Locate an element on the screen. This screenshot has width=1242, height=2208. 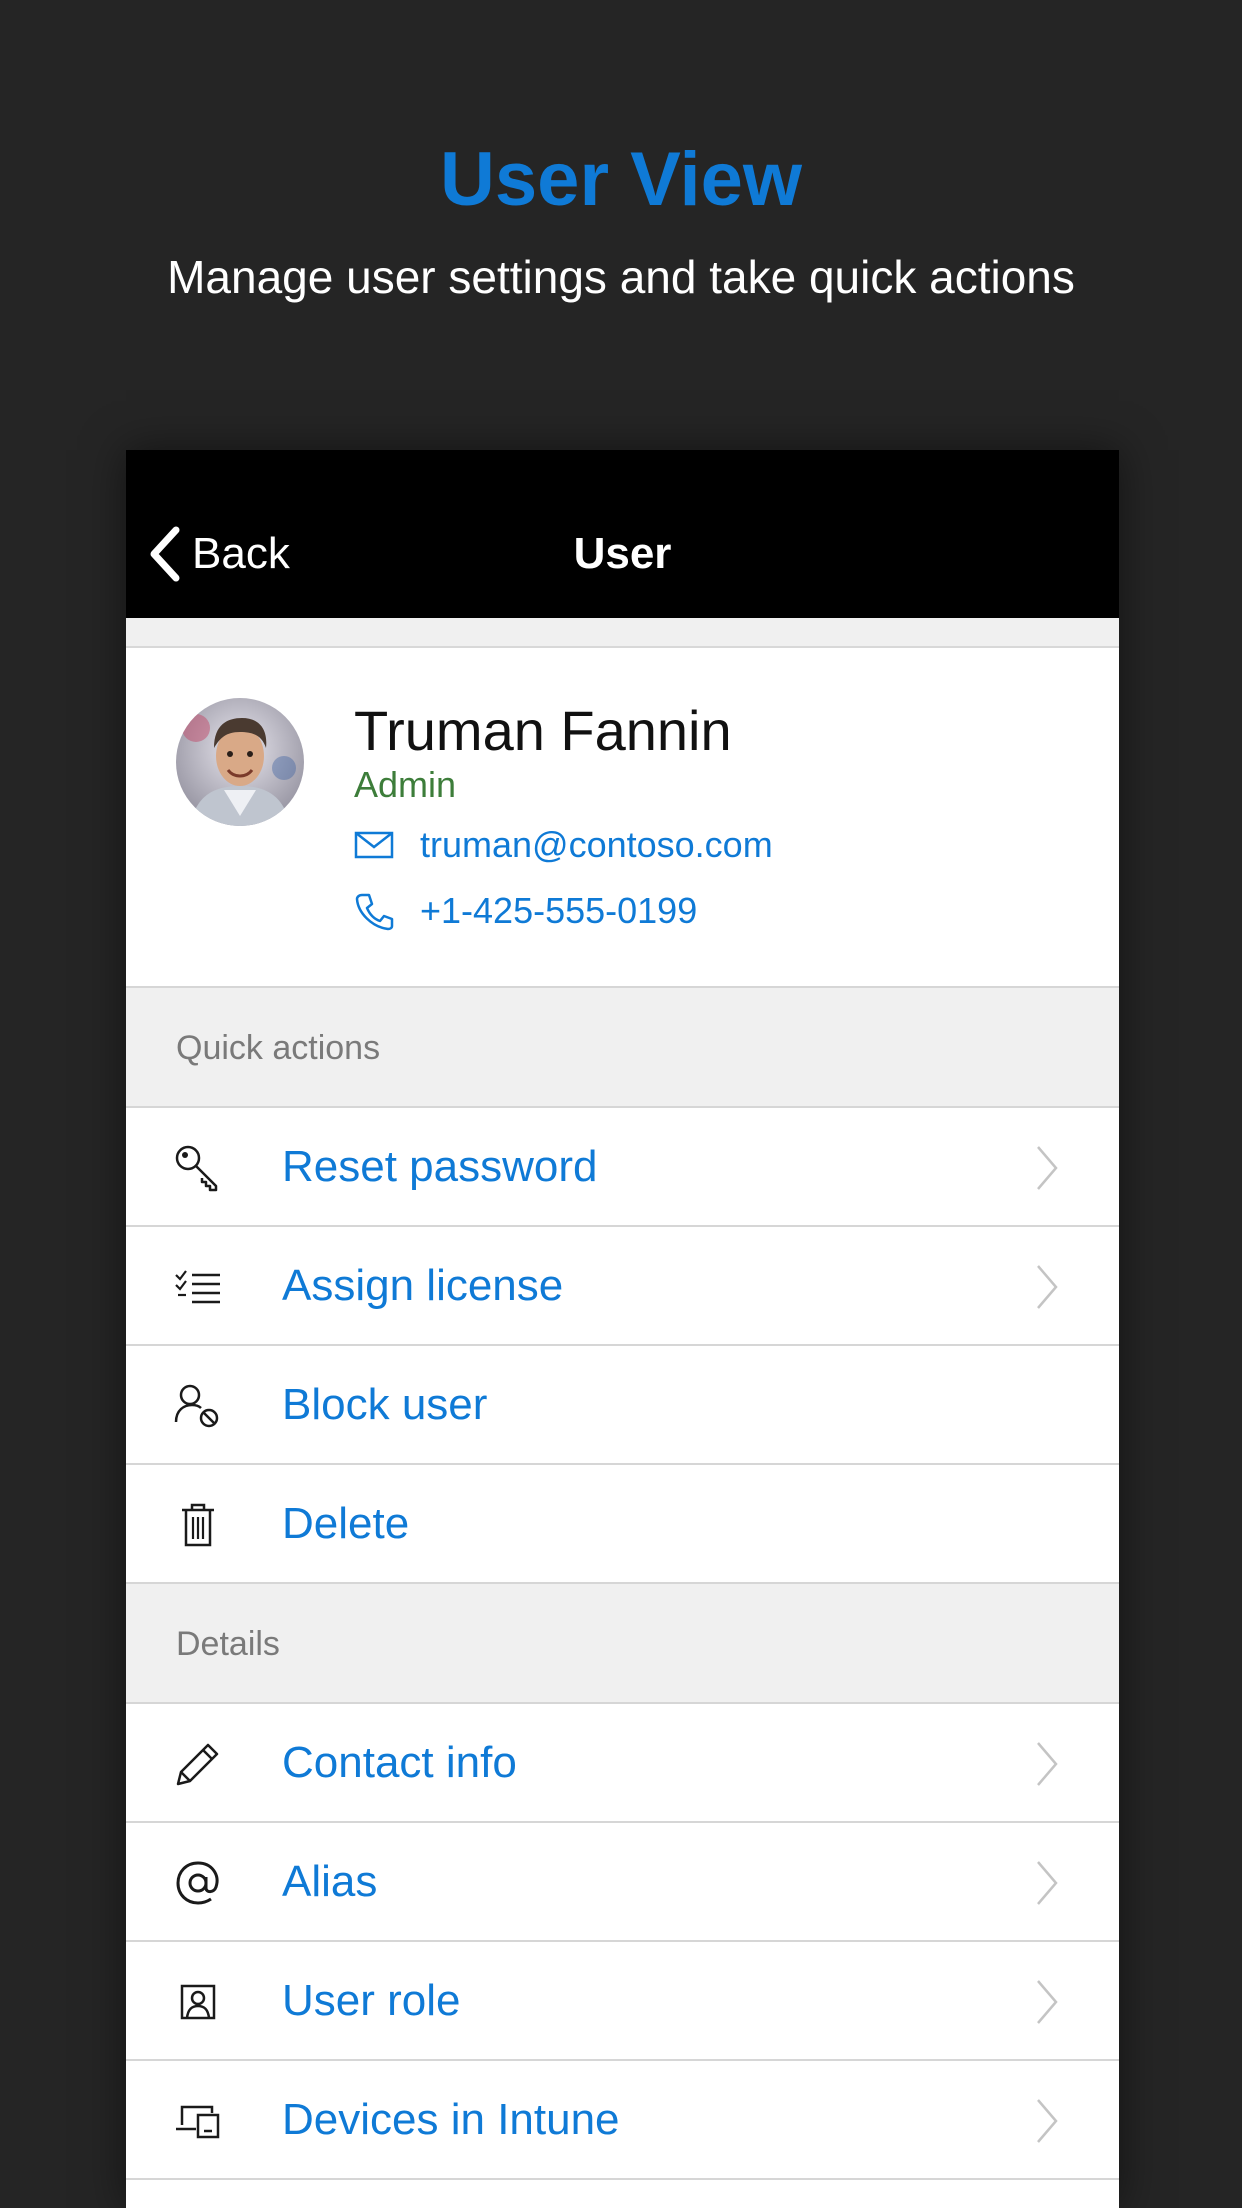
back-button: Back is located at coordinates (219, 554).